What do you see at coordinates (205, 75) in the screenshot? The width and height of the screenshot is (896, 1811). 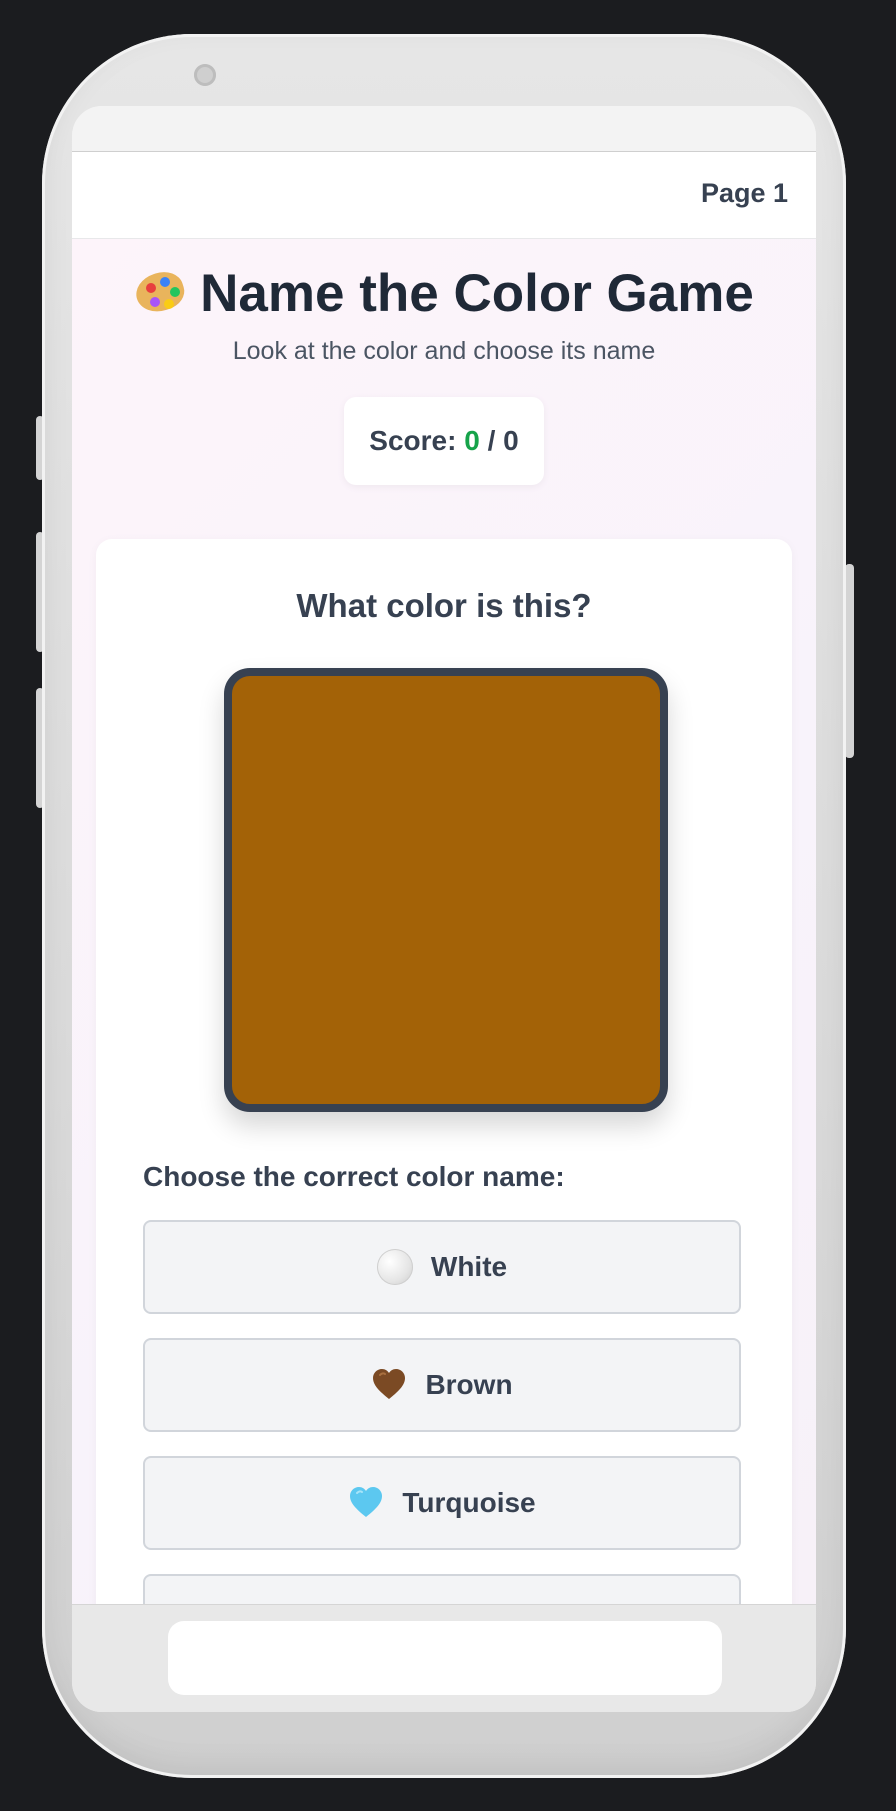 I see `camera-icon` at bounding box center [205, 75].